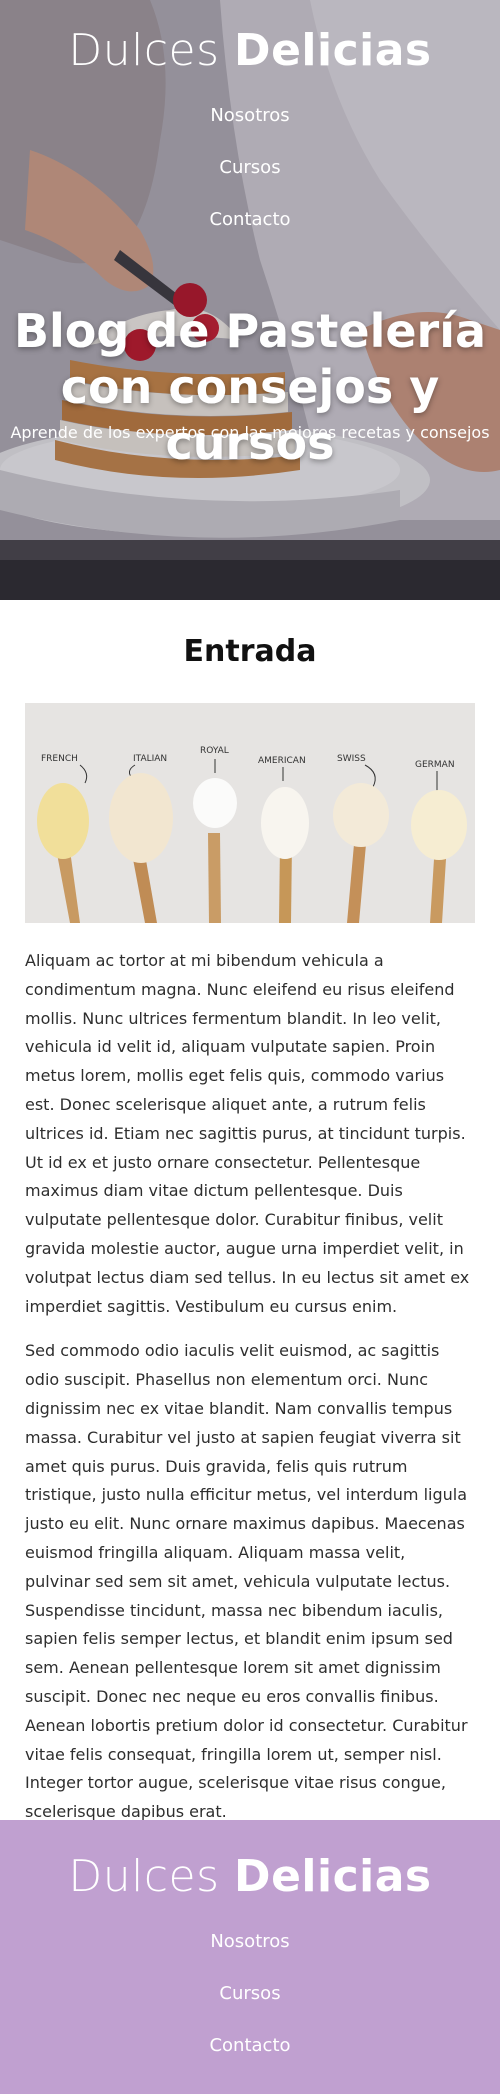 This screenshot has width=500, height=2094. What do you see at coordinates (333, 1876) in the screenshot?
I see `footer-logo-bold-text: Delicias` at bounding box center [333, 1876].